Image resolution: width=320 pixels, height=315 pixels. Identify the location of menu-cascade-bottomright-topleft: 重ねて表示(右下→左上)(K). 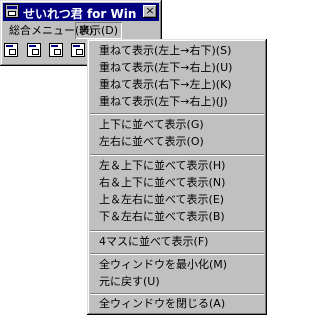
(165, 85).